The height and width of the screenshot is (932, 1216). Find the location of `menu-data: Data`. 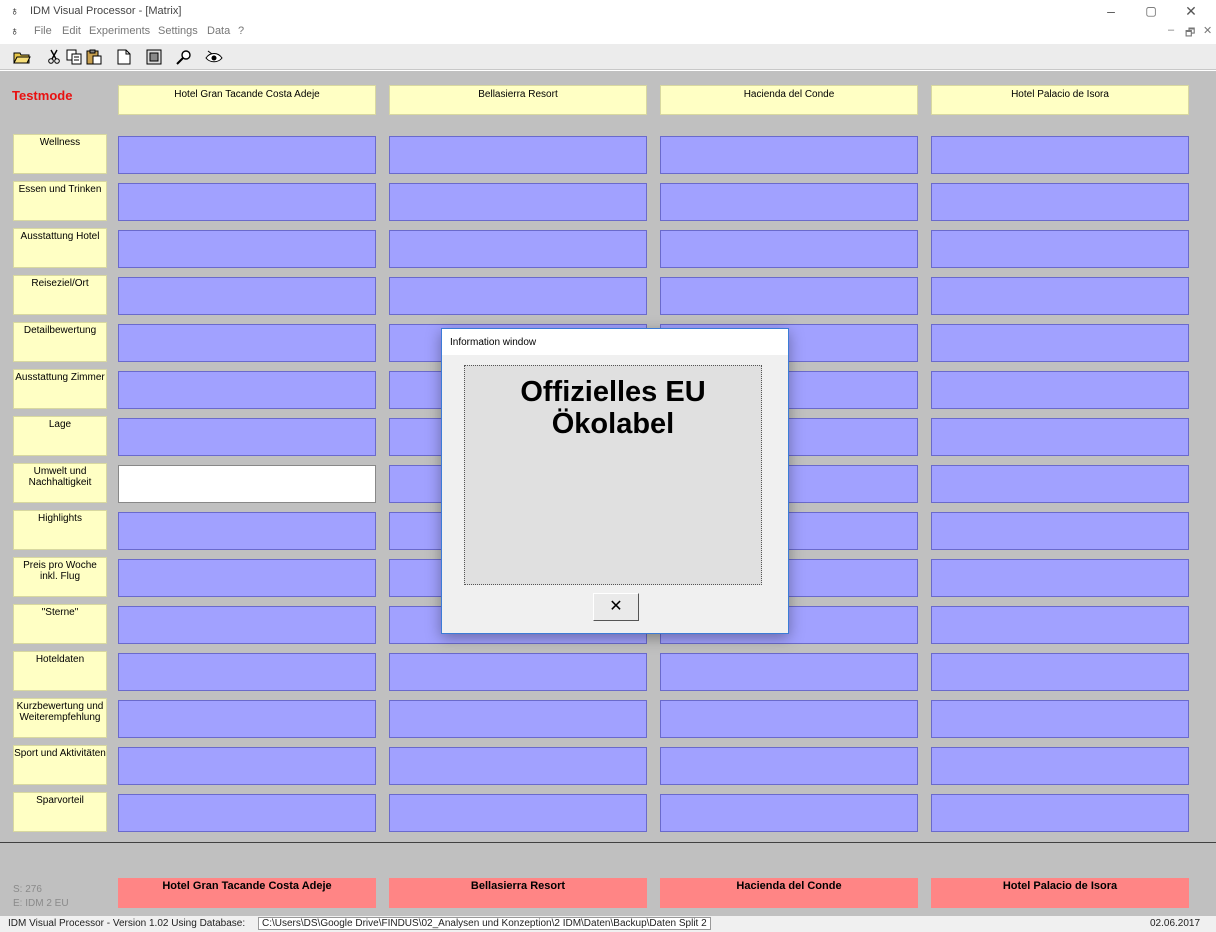

menu-data: Data is located at coordinates (218, 31).